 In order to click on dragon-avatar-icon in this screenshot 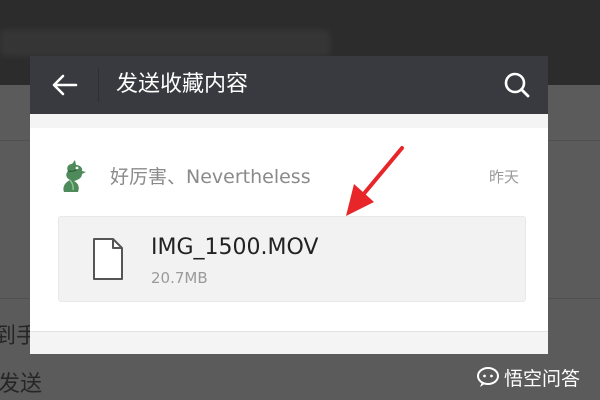, I will do `click(74, 176)`.